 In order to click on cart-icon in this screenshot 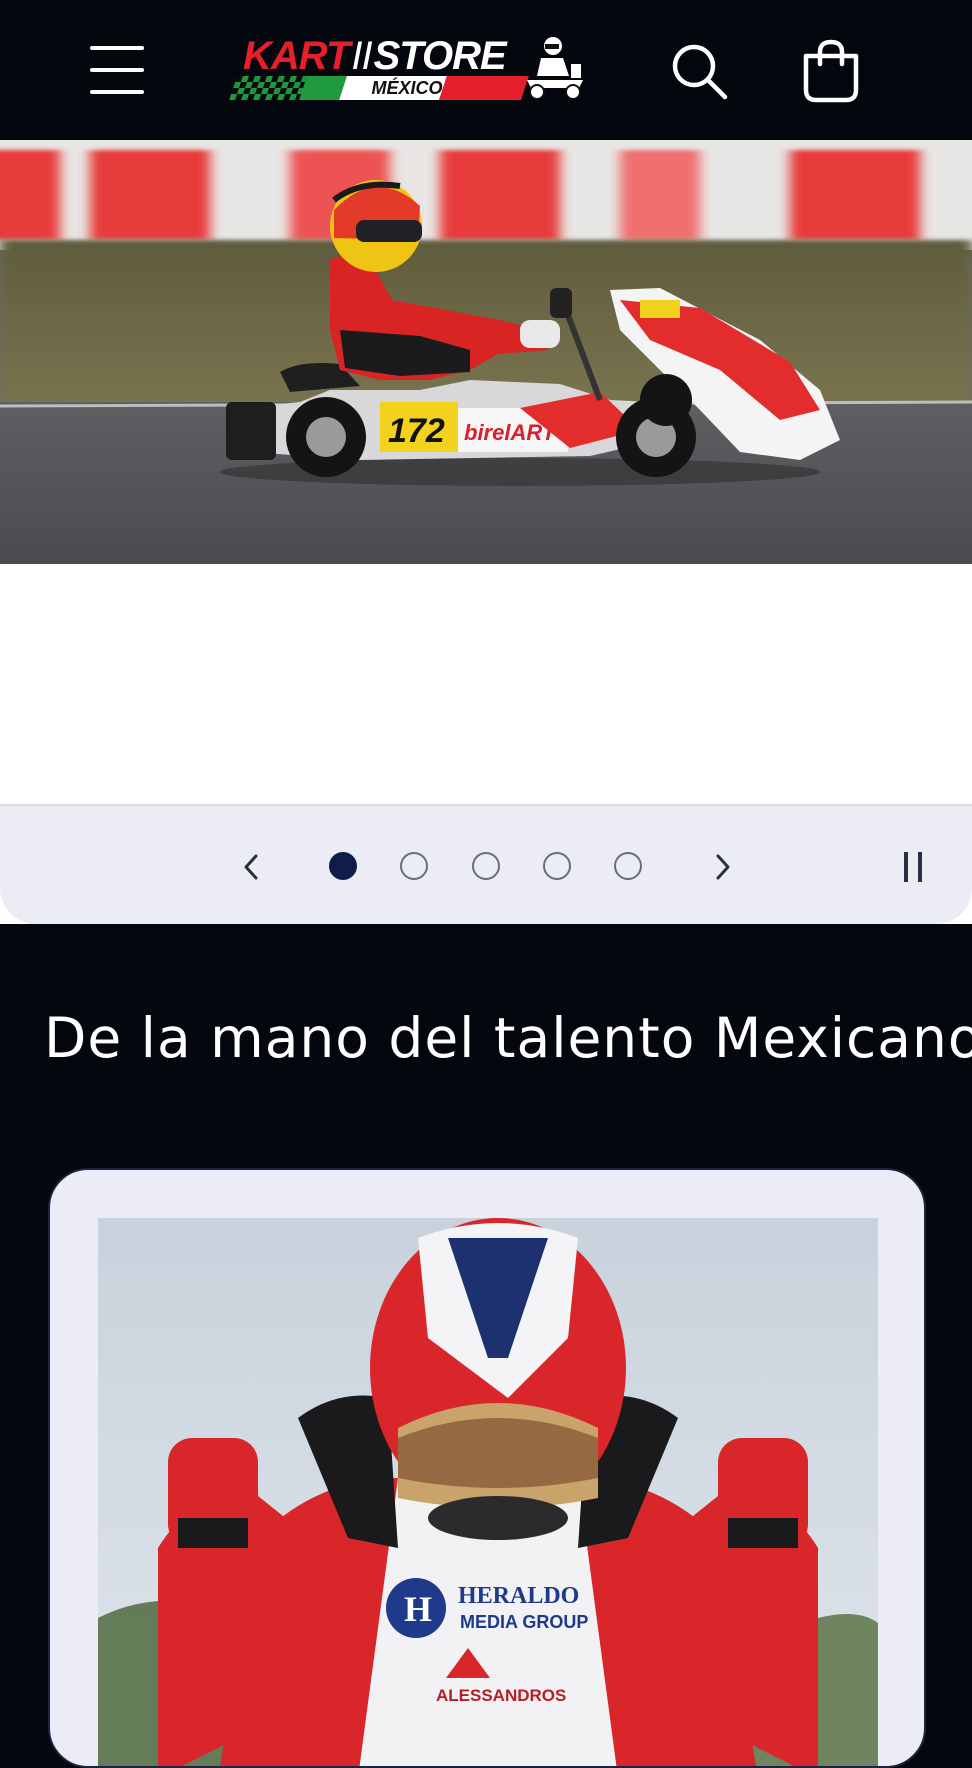, I will do `click(831, 71)`.